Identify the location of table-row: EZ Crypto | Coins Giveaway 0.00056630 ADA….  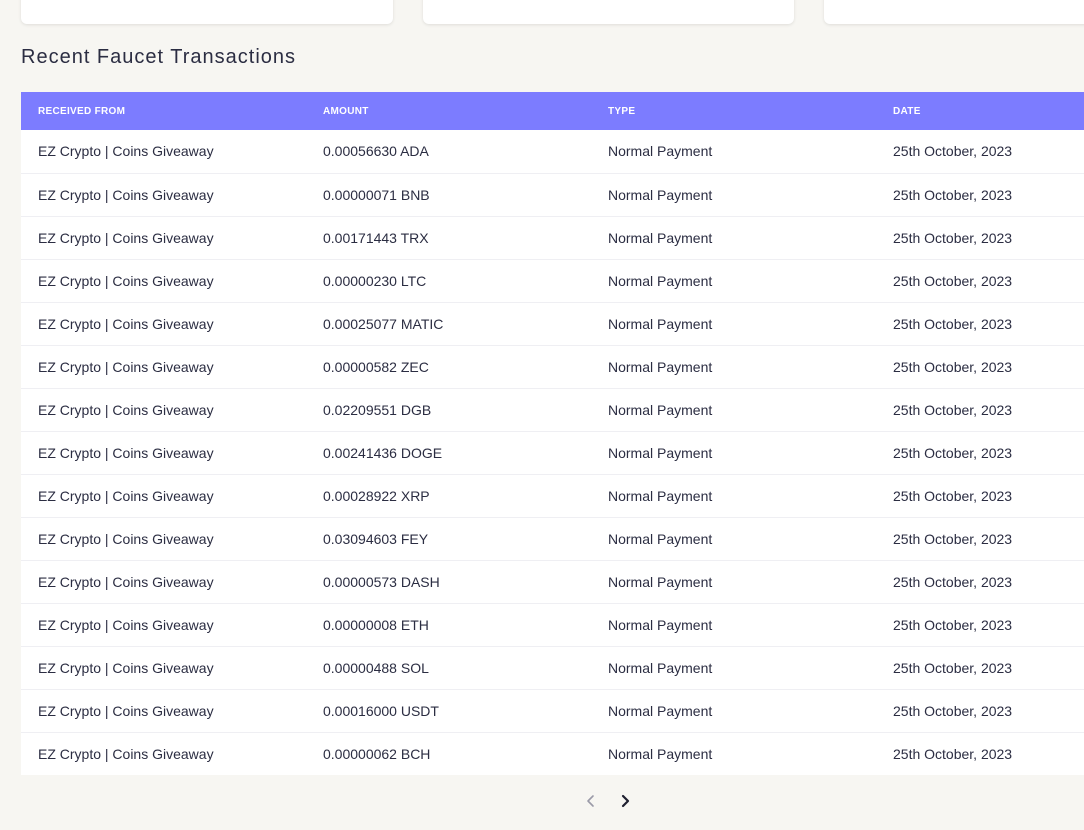
(552, 151).